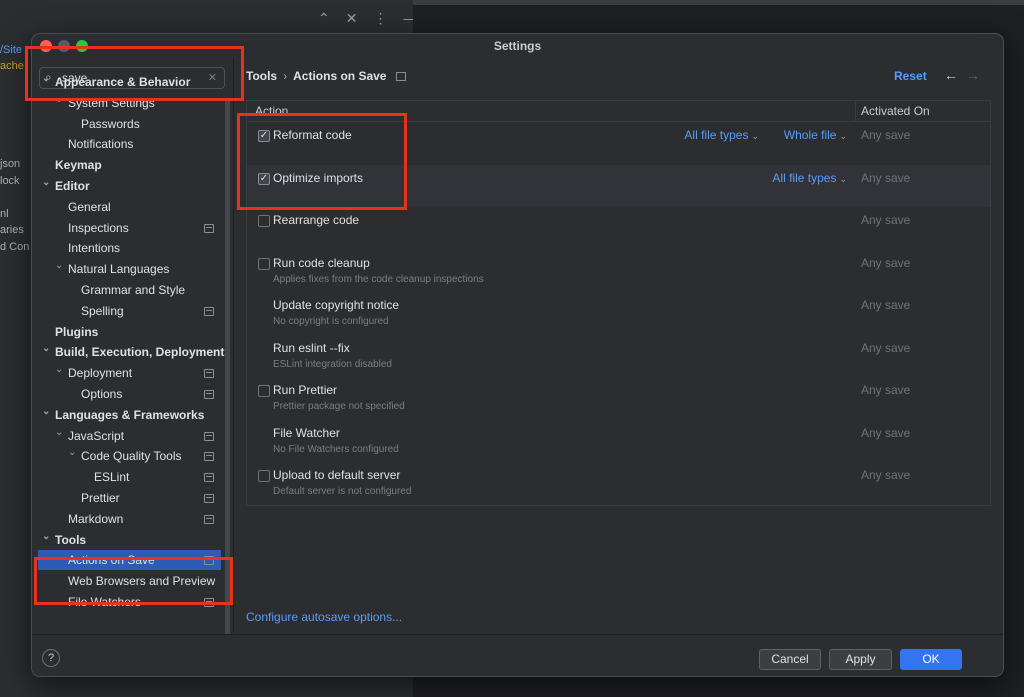 This screenshot has height=697, width=1024. I want to click on panel-divider, so click(233, 345).